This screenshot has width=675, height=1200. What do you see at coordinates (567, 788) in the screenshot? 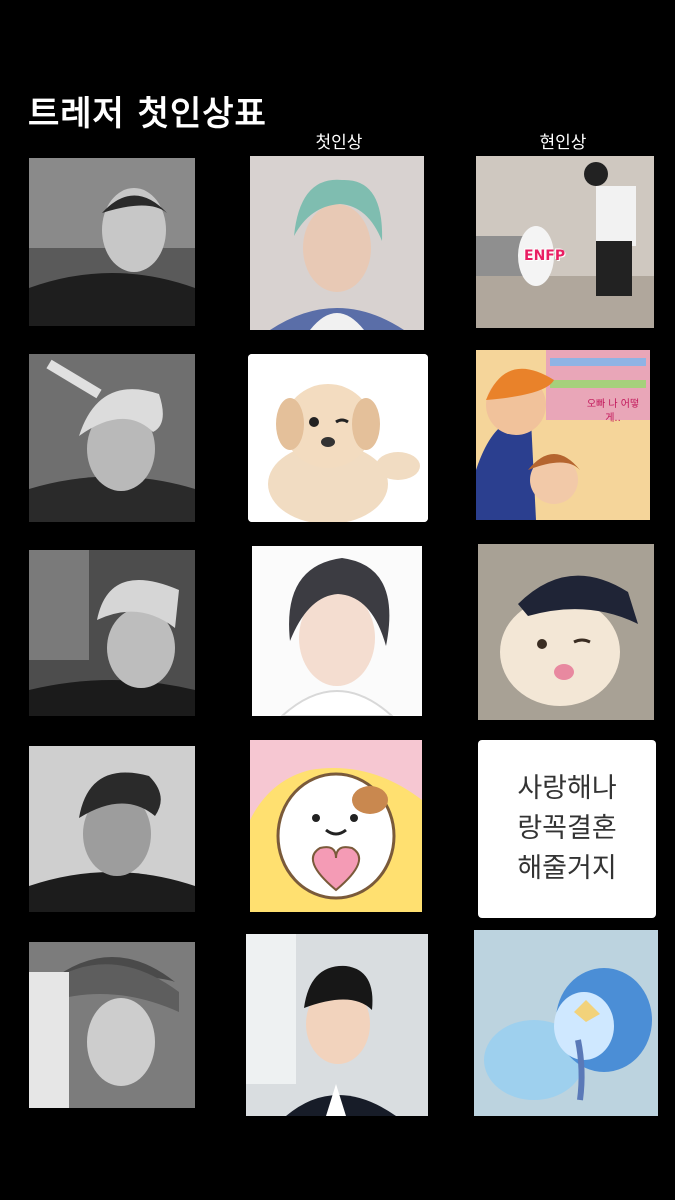
I see `text-line-1: 사랑해나` at bounding box center [567, 788].